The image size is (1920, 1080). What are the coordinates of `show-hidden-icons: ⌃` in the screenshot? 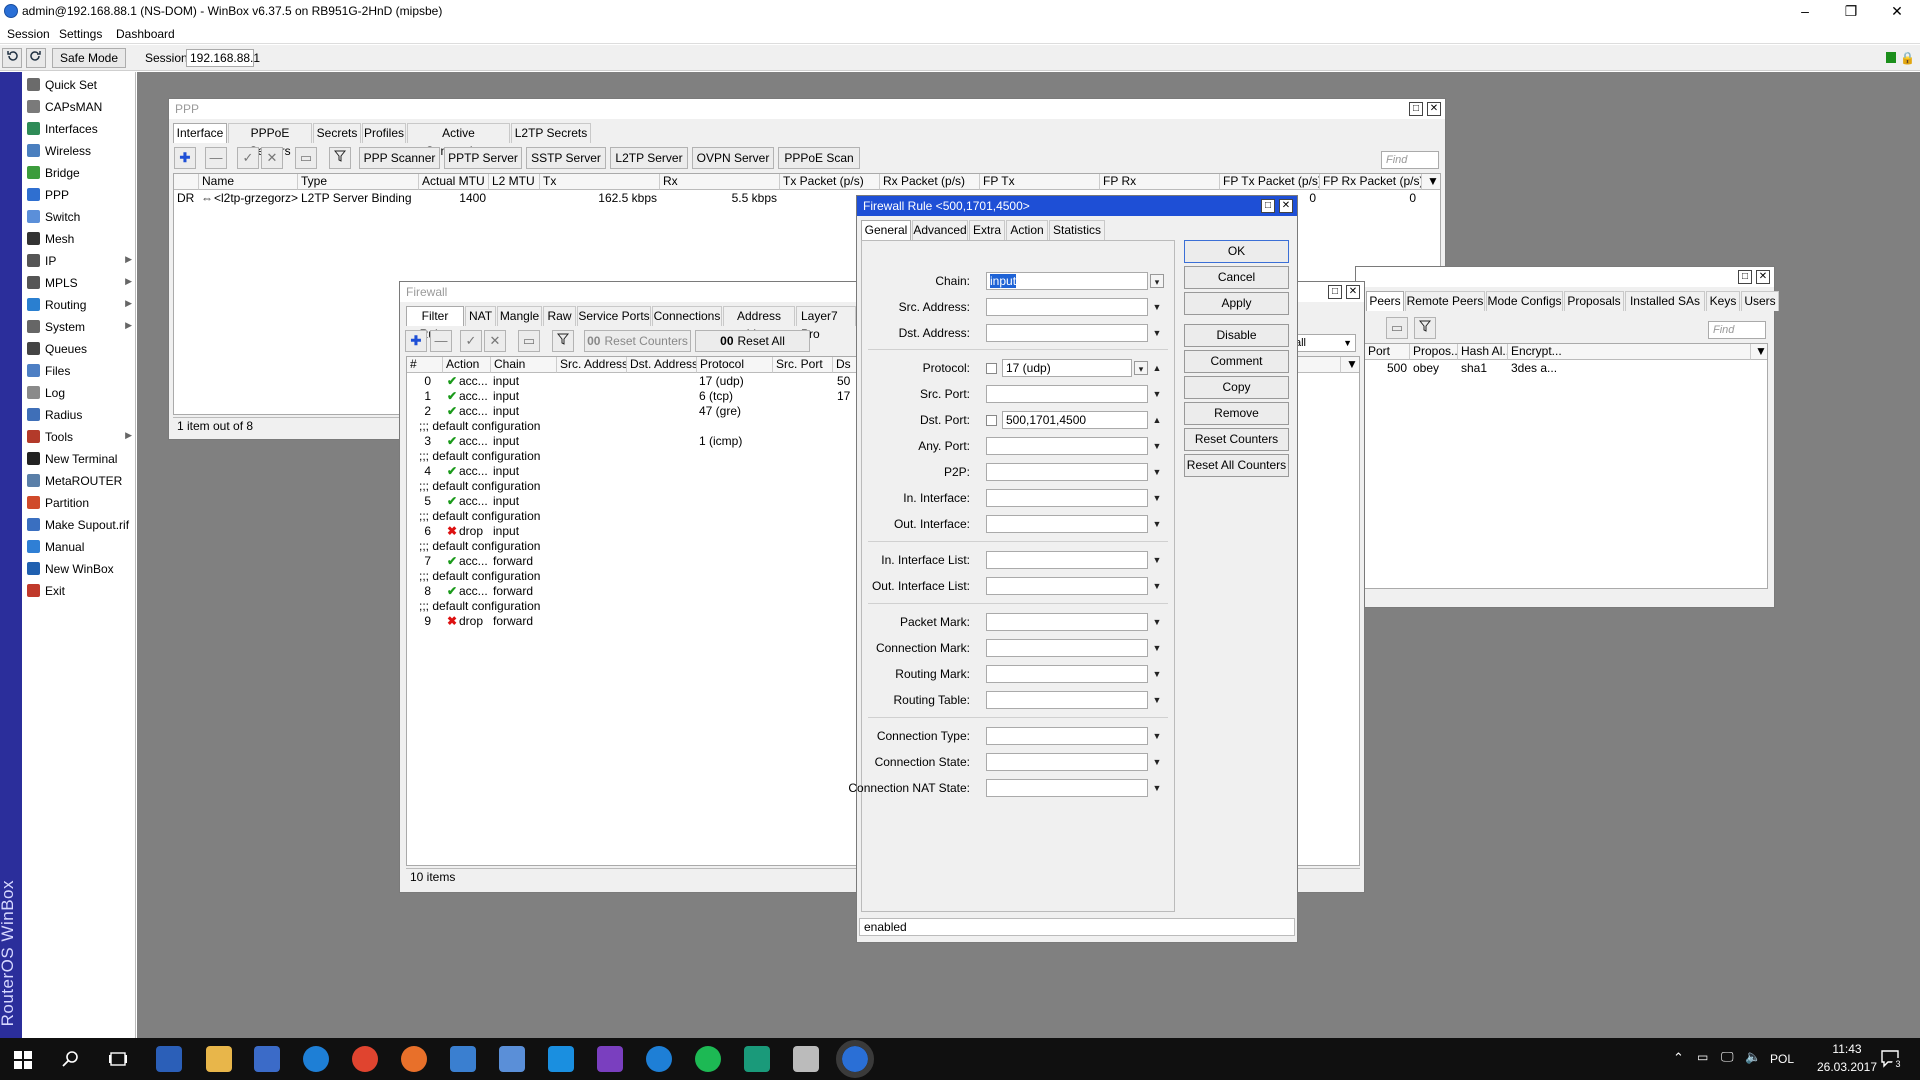 It's located at (1678, 1058).